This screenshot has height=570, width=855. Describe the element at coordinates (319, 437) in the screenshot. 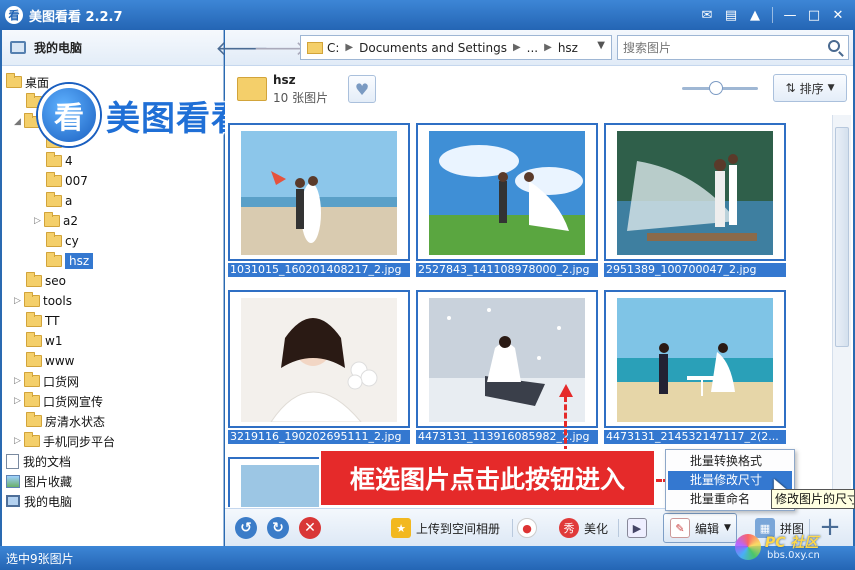

I see `thumbnail-caption: 3219116_190202695111_2.jpg` at that location.